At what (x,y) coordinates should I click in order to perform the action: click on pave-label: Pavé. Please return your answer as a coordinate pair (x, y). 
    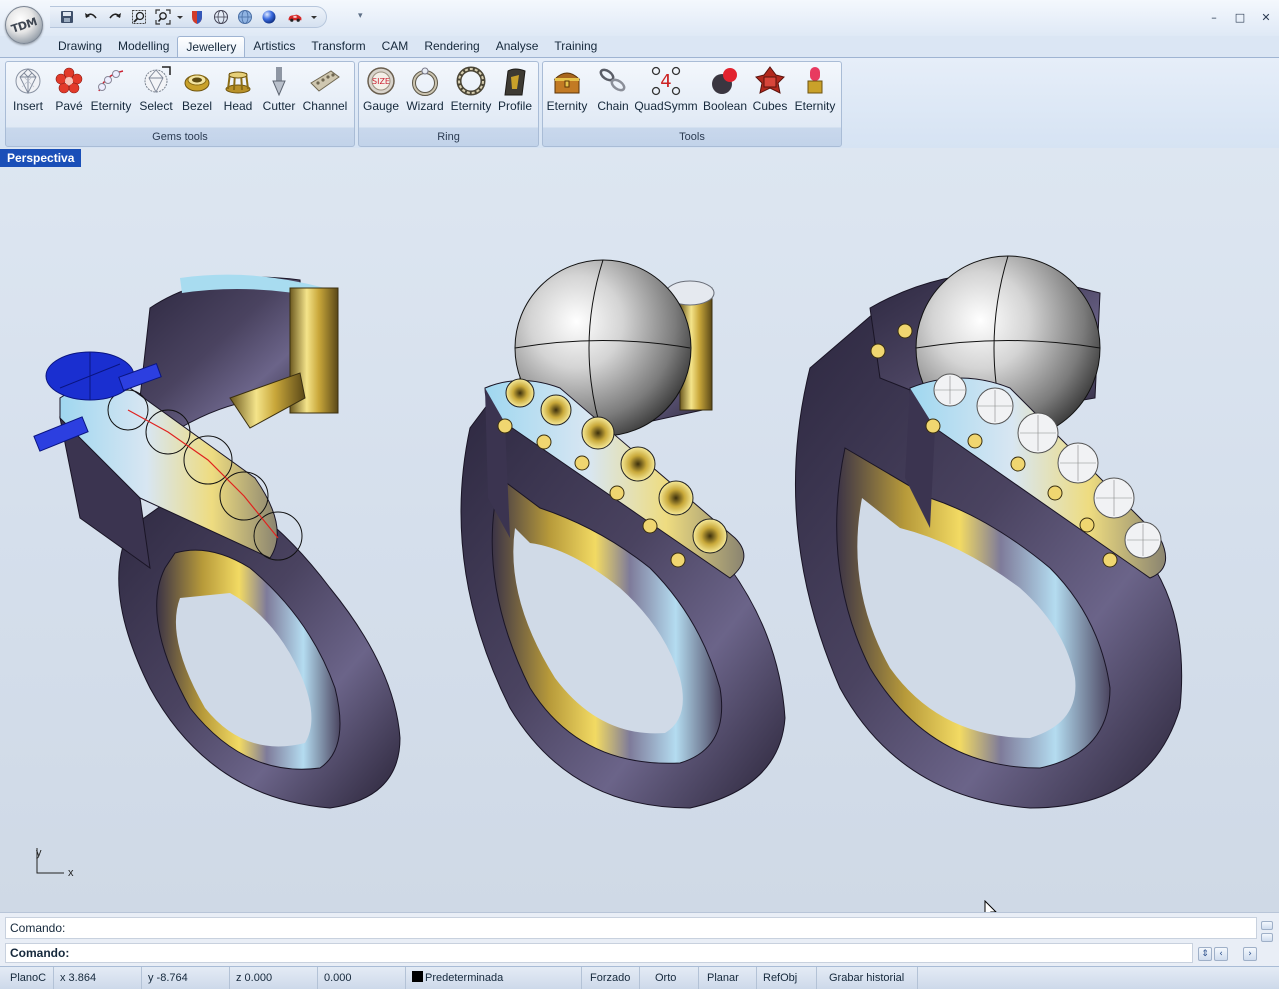
    Looking at the image, I should click on (69, 106).